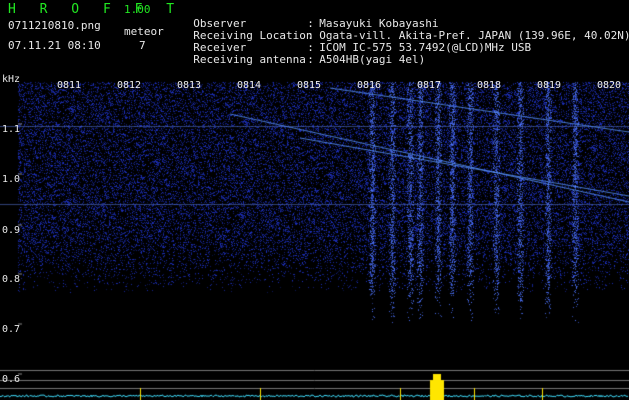 The image size is (629, 400). Describe the element at coordinates (11, 79) in the screenshot. I see `y-axis-unit: kHz` at that location.